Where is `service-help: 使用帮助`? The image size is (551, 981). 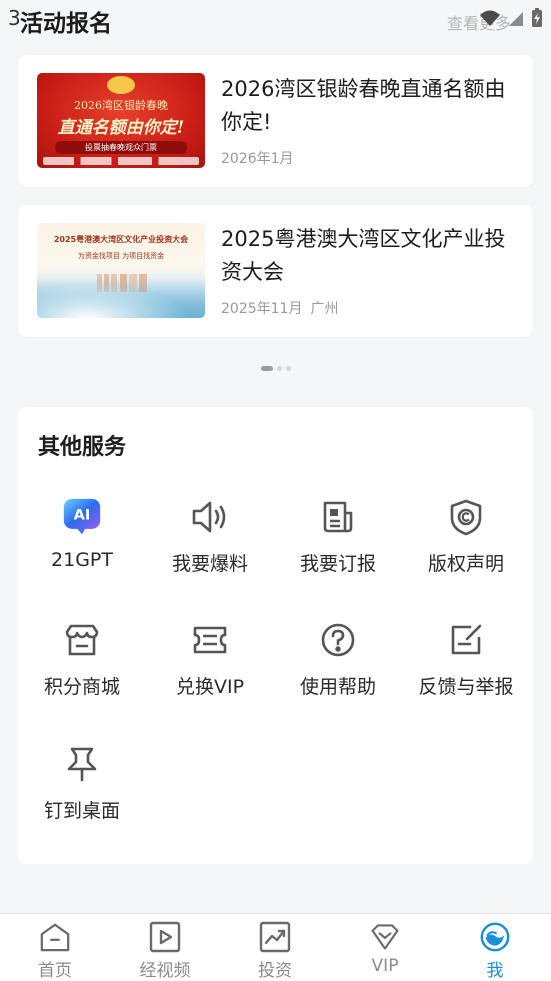 service-help: 使用帮助 is located at coordinates (338, 675).